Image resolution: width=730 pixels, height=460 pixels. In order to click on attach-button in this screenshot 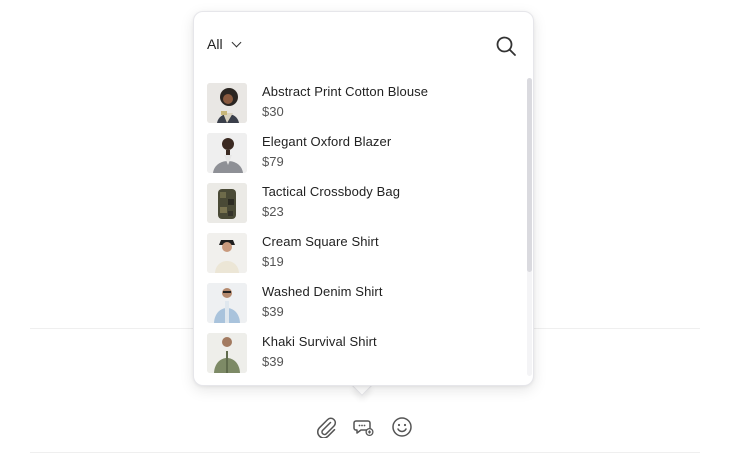, I will do `click(326, 427)`.